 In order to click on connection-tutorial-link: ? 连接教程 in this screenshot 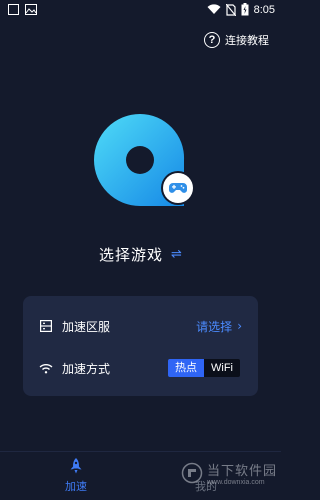, I will do `click(236, 40)`.